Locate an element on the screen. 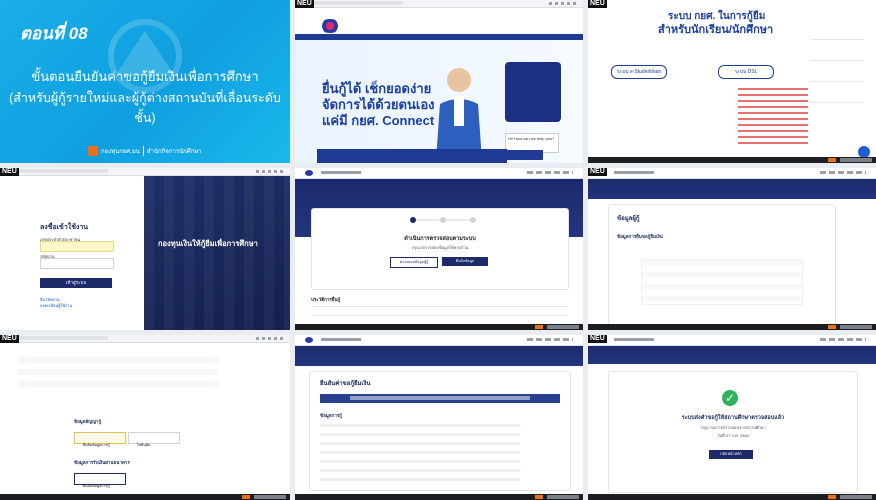 The width and height of the screenshot is (876, 500). check-circle-icon: ✓ is located at coordinates (730, 398).